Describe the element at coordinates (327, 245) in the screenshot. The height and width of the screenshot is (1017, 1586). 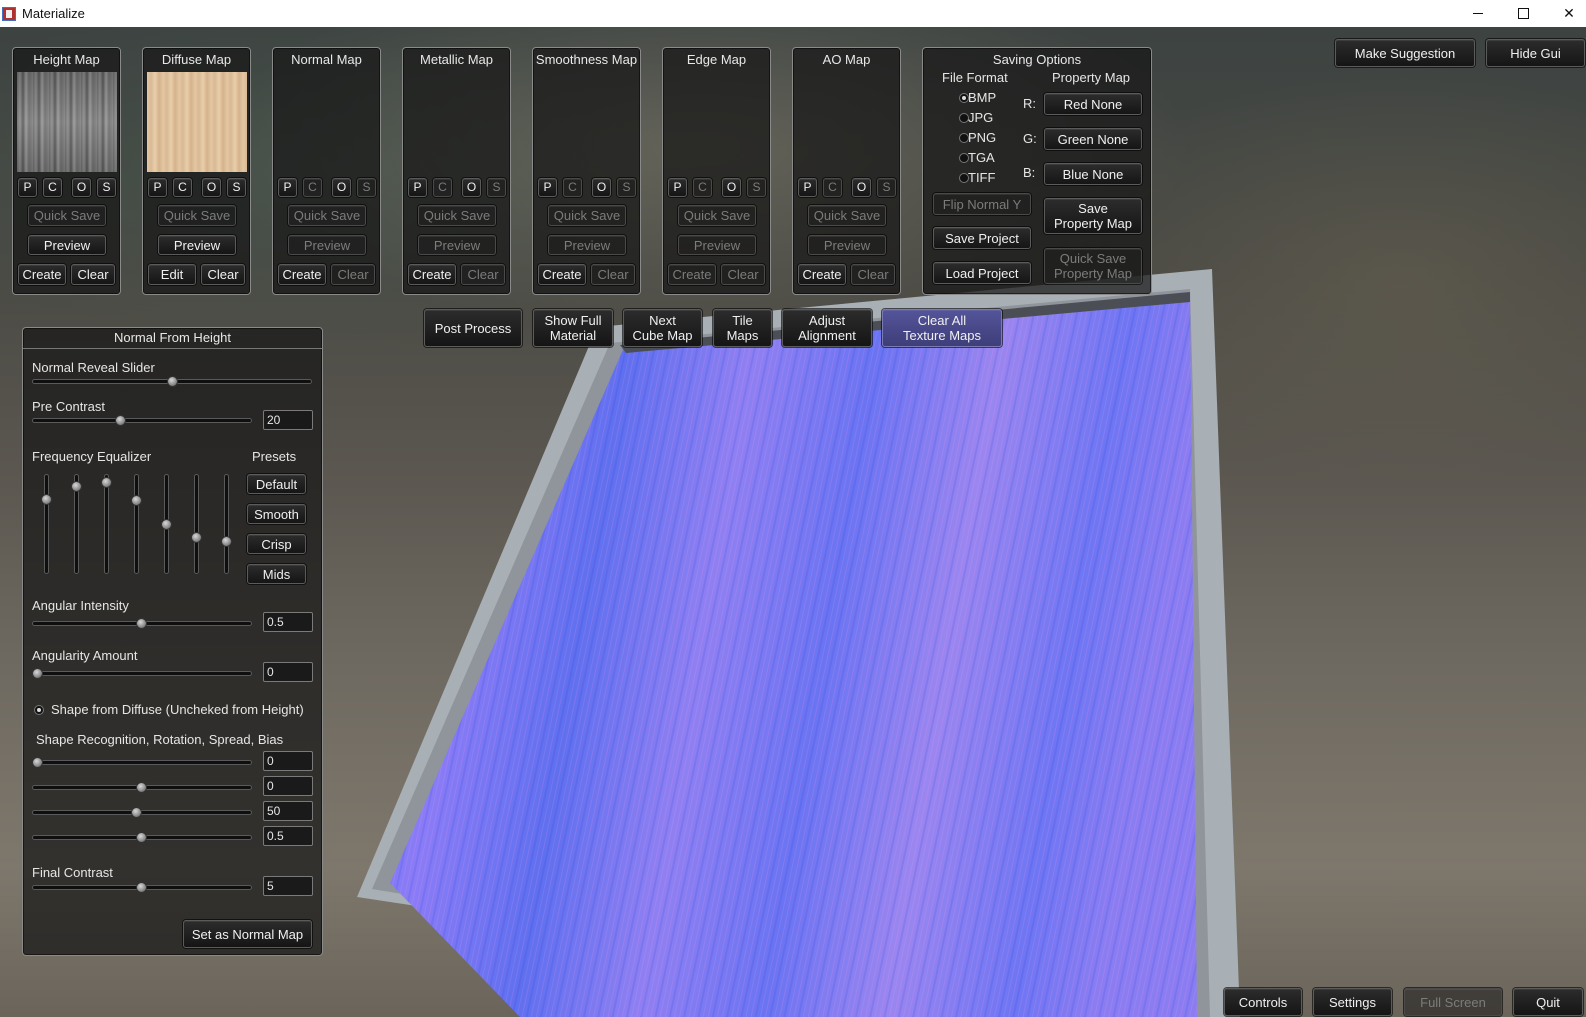
I see `normal-preview-button: Preview` at that location.